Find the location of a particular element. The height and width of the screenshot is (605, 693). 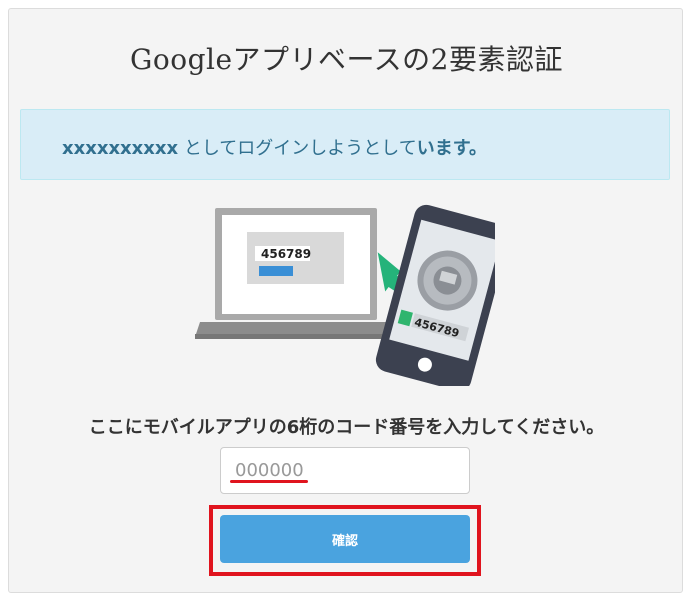

two-factor-illustration: 456789 456789 is located at coordinates (345, 295).